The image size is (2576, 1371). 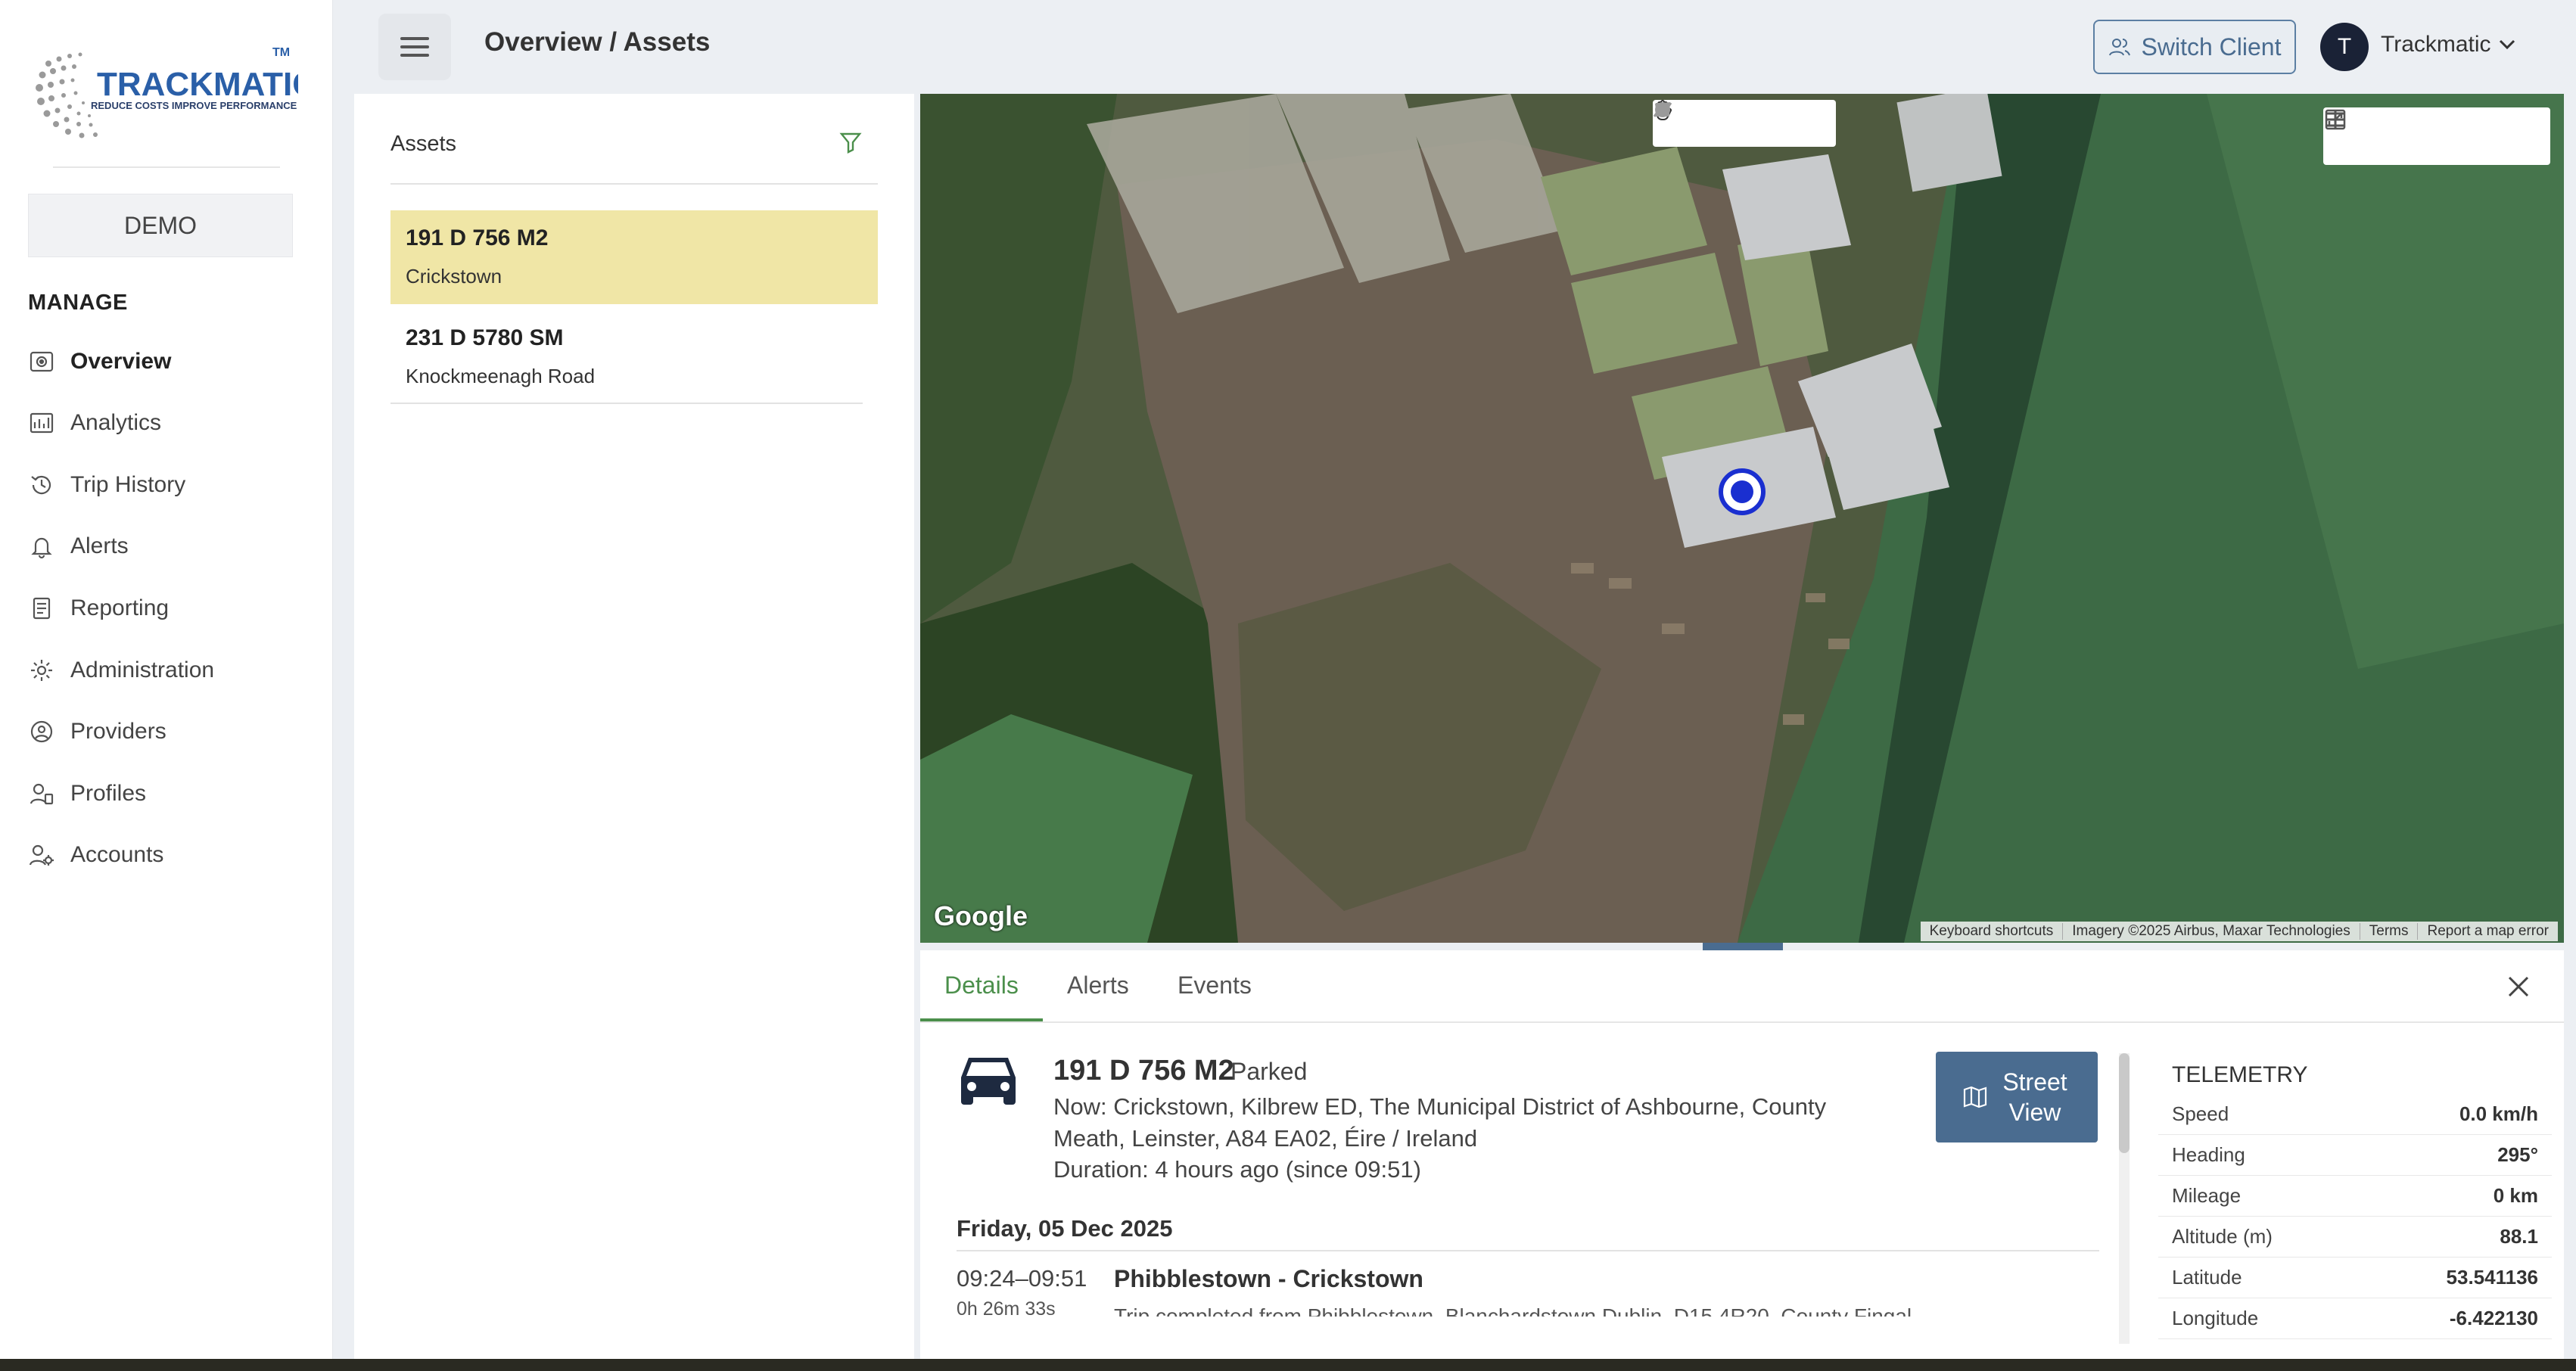 What do you see at coordinates (41, 855) in the screenshot?
I see `accounts-icon` at bounding box center [41, 855].